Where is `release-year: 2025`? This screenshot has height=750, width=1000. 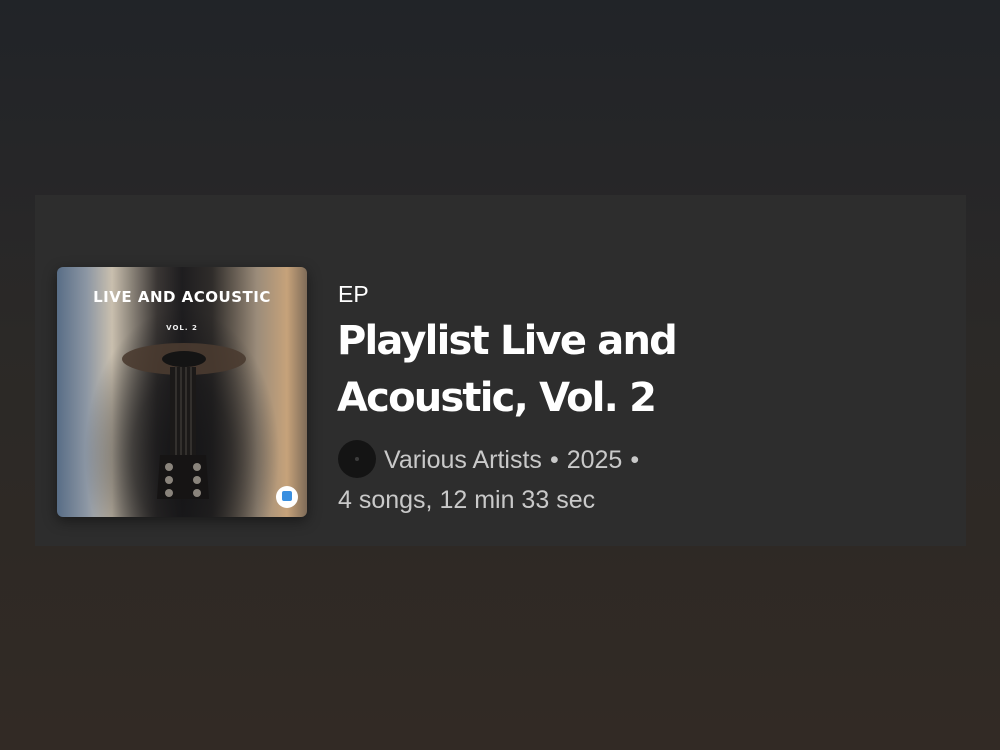
release-year: 2025 is located at coordinates (594, 460).